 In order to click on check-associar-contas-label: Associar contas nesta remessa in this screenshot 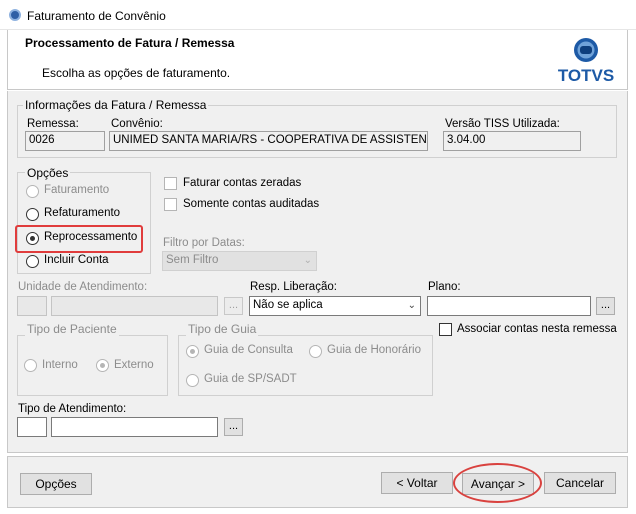, I will do `click(537, 329)`.